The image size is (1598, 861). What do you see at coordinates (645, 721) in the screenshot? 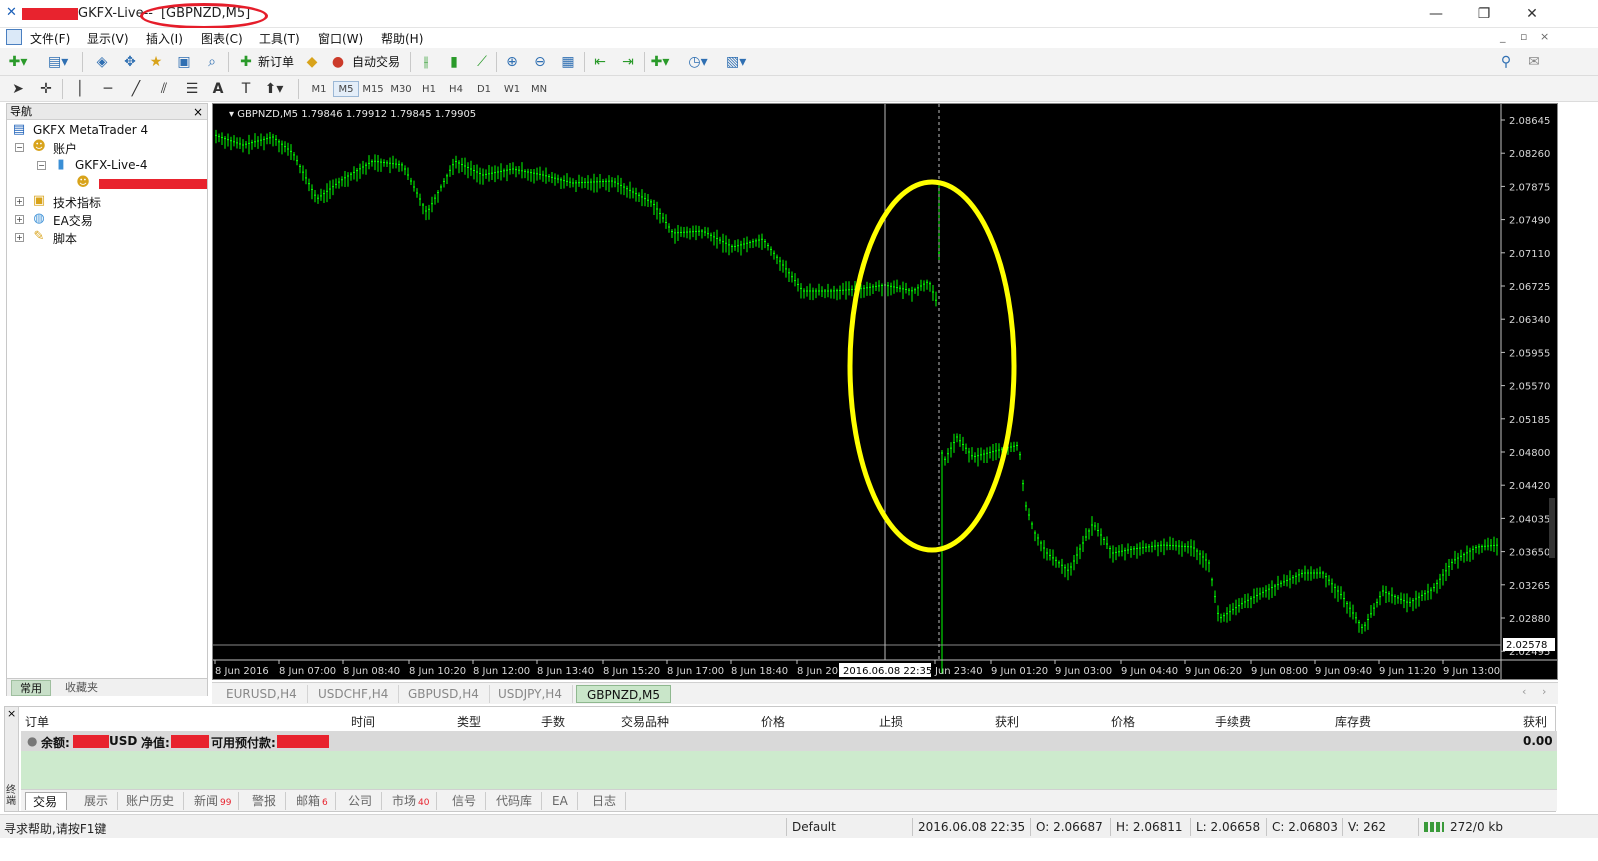
I see `col-symbol: 交易品种` at bounding box center [645, 721].